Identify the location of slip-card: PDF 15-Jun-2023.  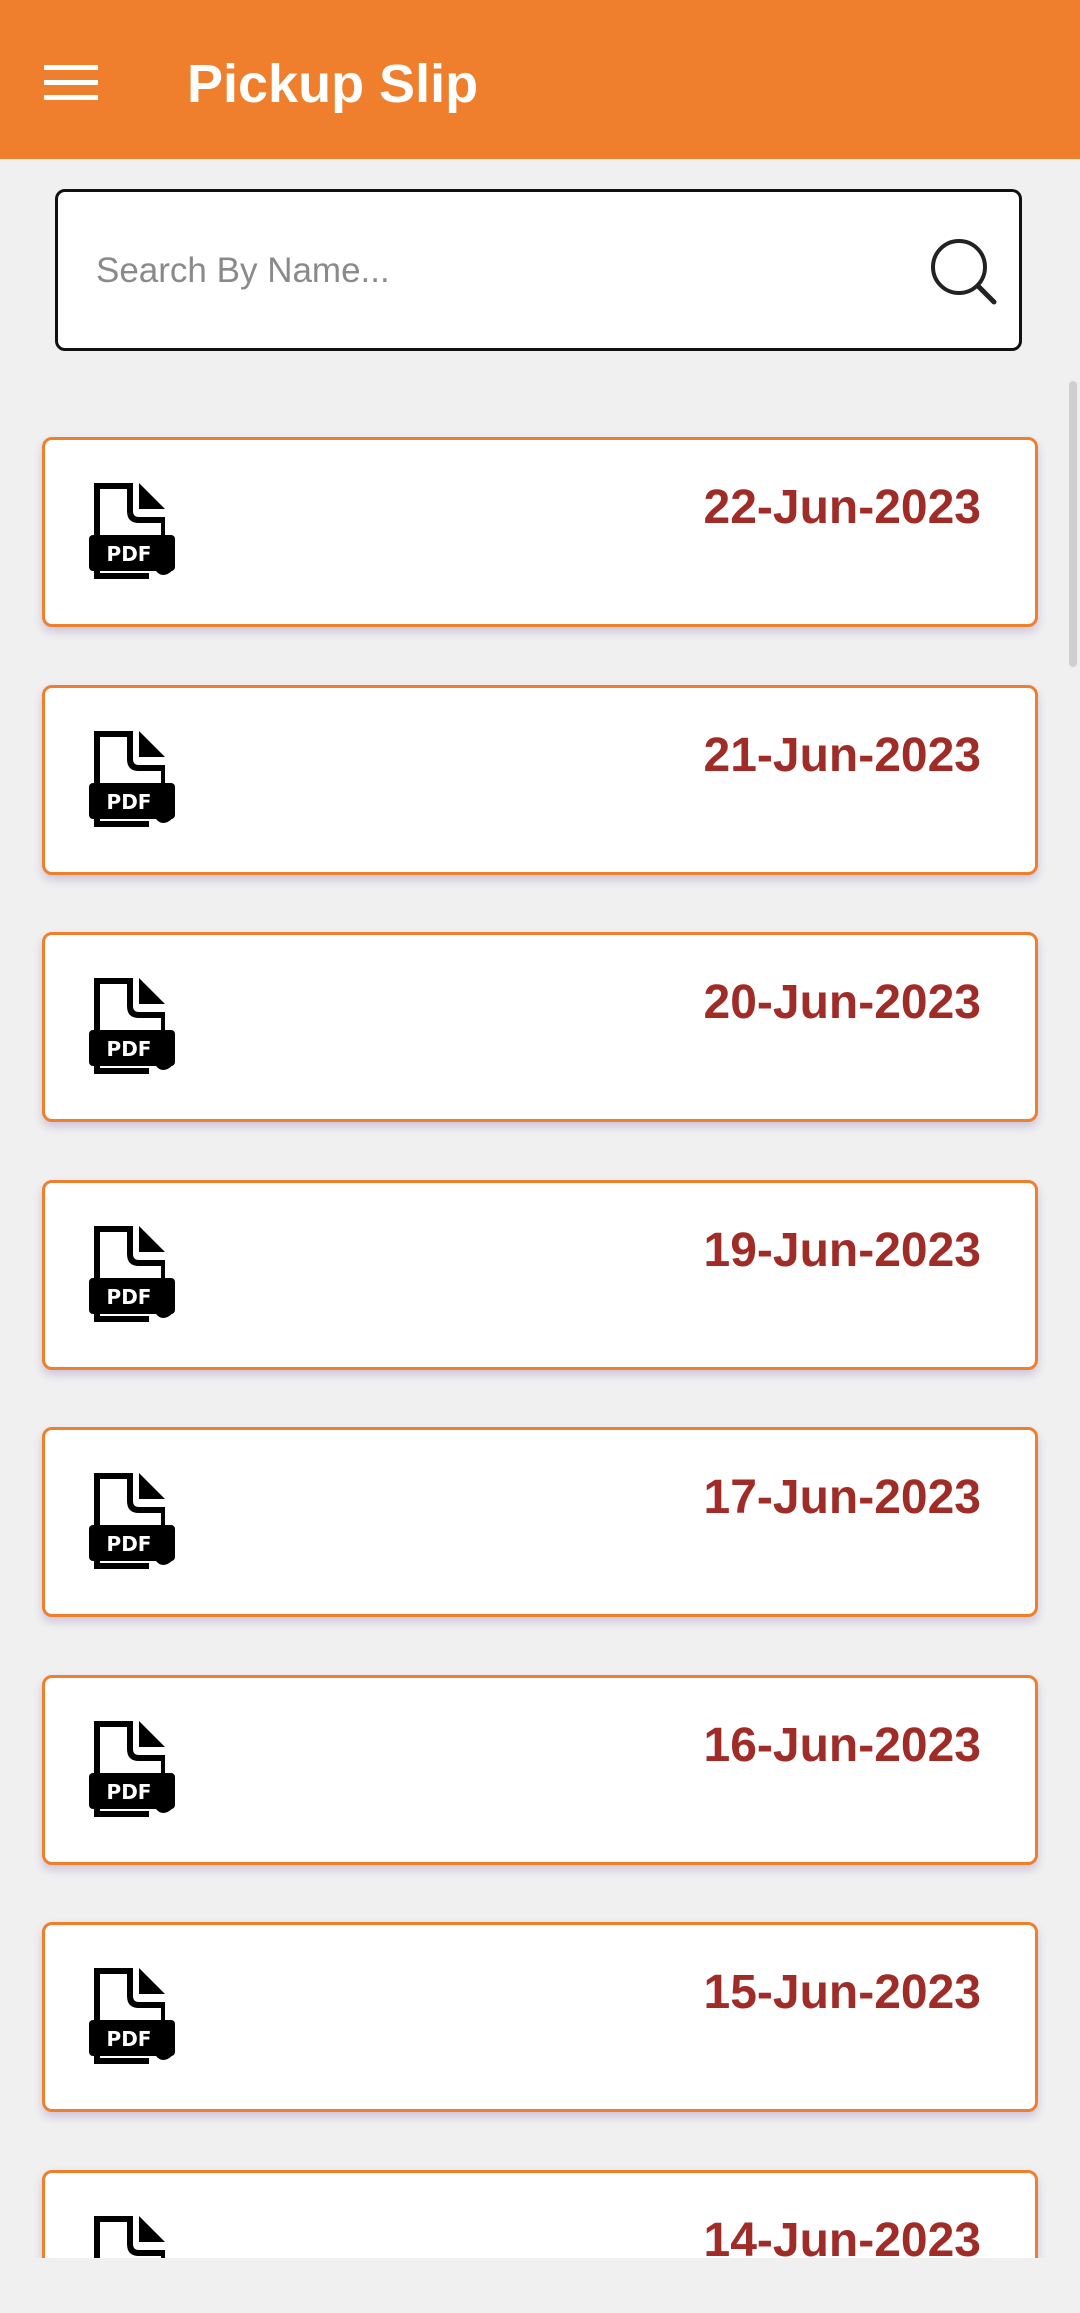
(540, 2017).